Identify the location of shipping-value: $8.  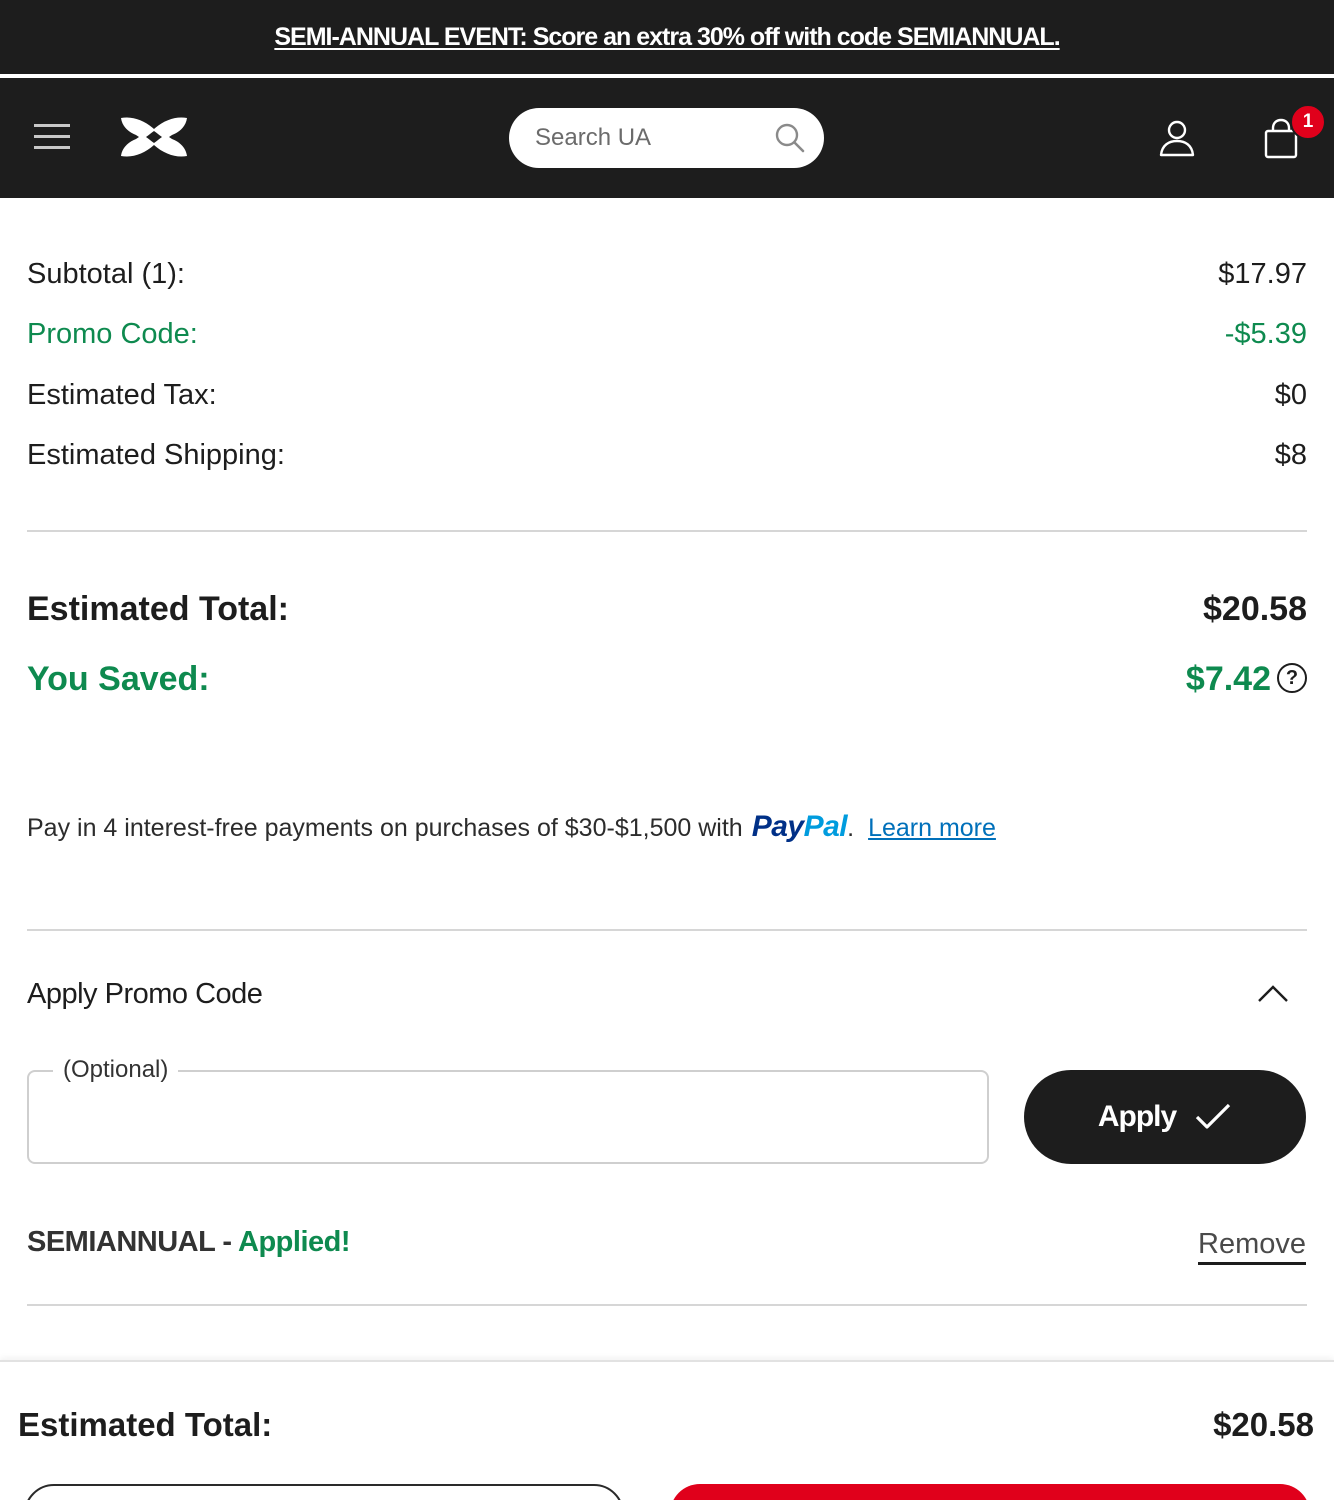
(1290, 455).